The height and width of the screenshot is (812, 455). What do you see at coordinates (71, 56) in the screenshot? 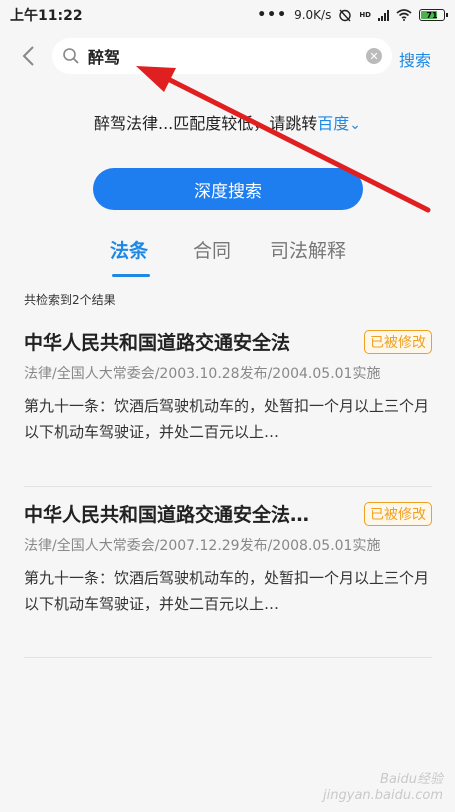
I see `search-icon` at bounding box center [71, 56].